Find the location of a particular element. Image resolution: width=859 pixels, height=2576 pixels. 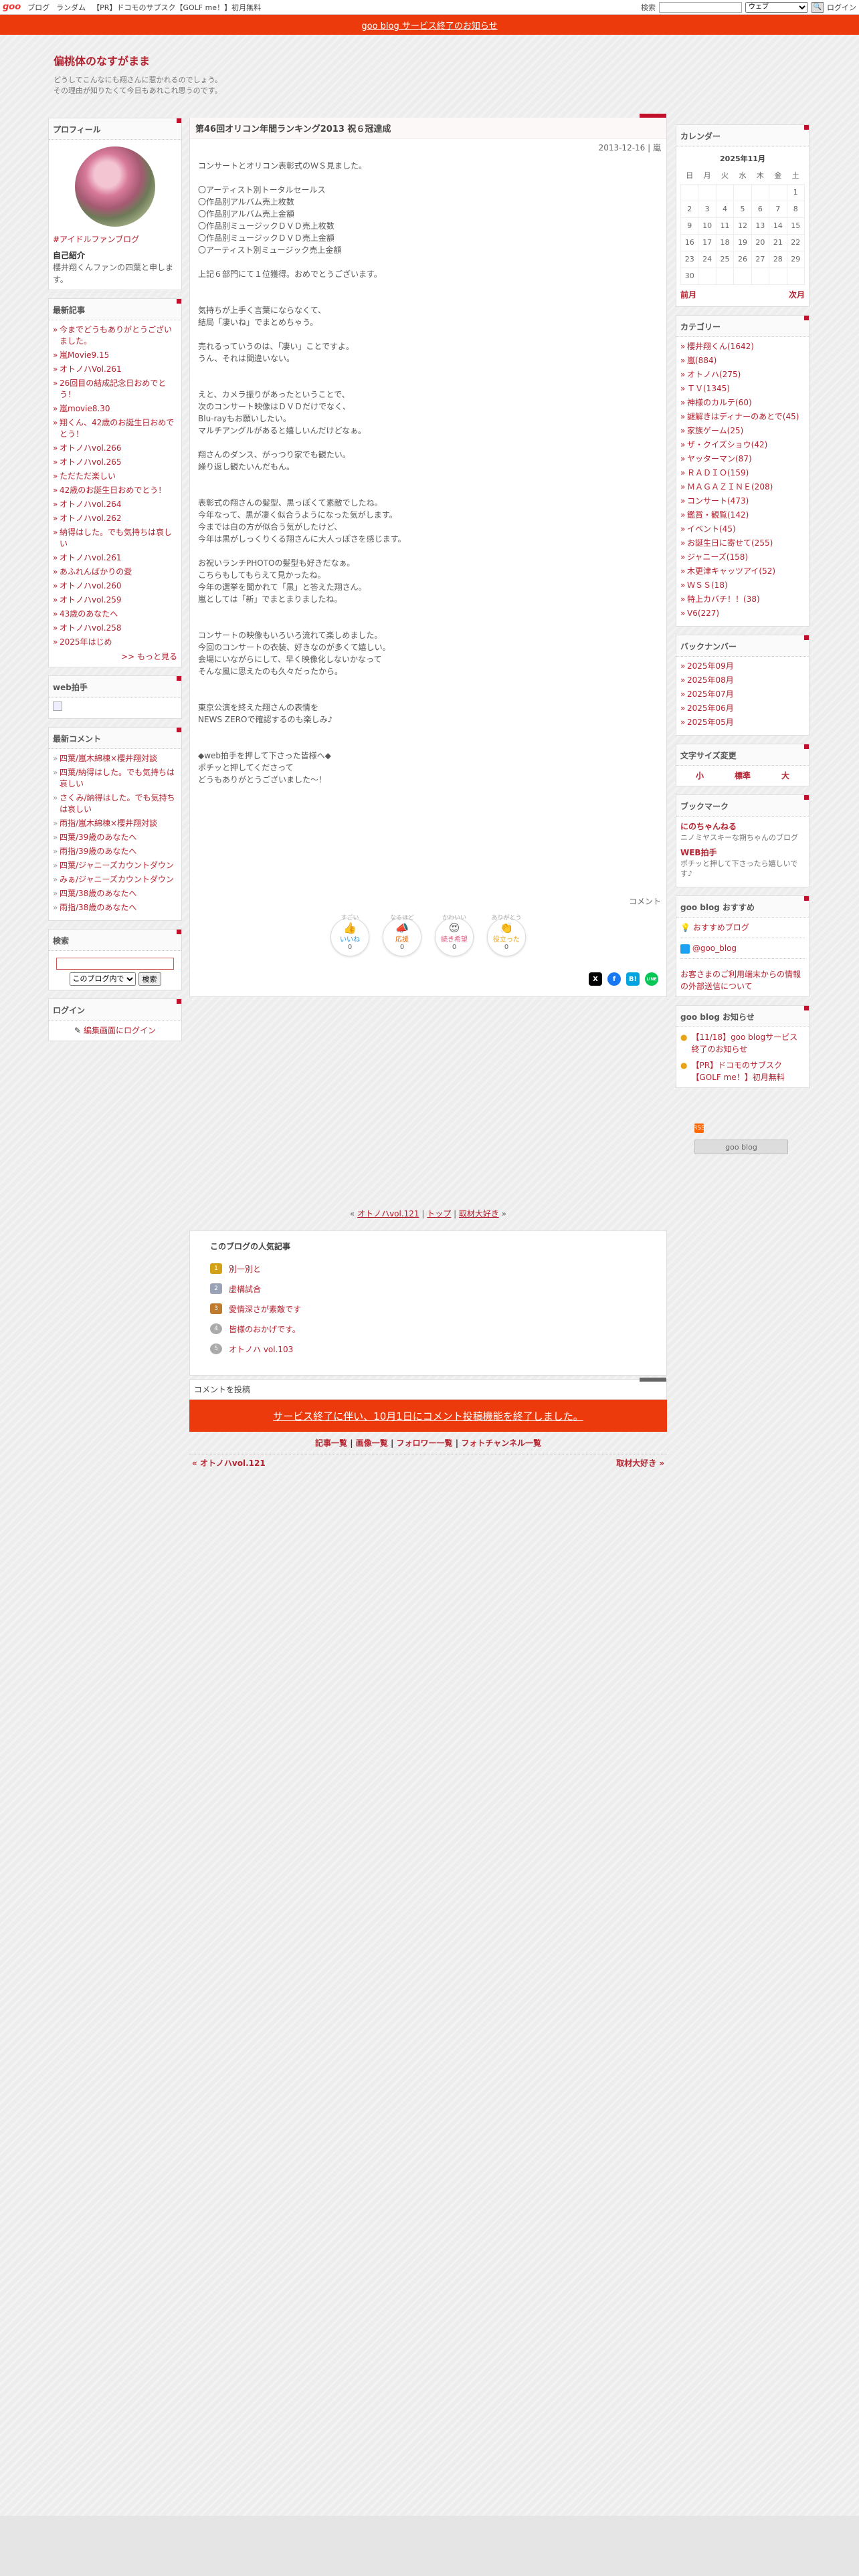

reaction-button: ありがとう 👏 役立った 0 is located at coordinates (506, 935).